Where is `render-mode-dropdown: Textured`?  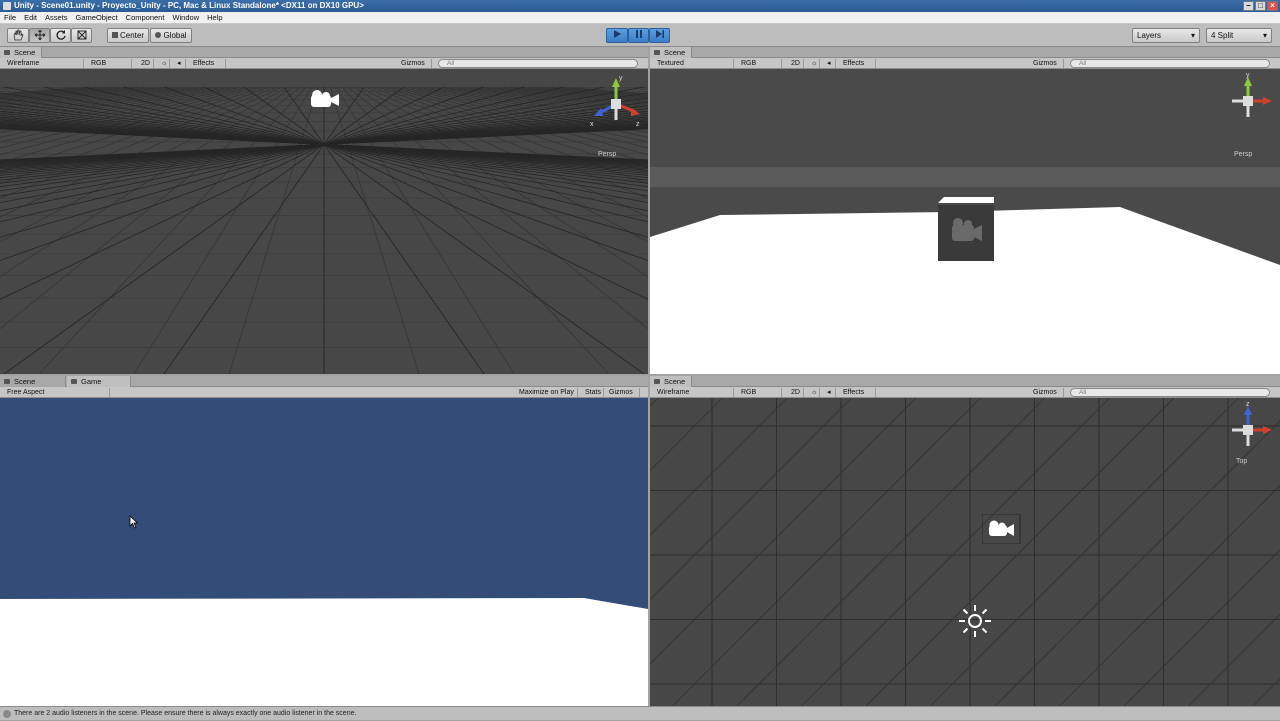
render-mode-dropdown: Textured is located at coordinates (694, 63).